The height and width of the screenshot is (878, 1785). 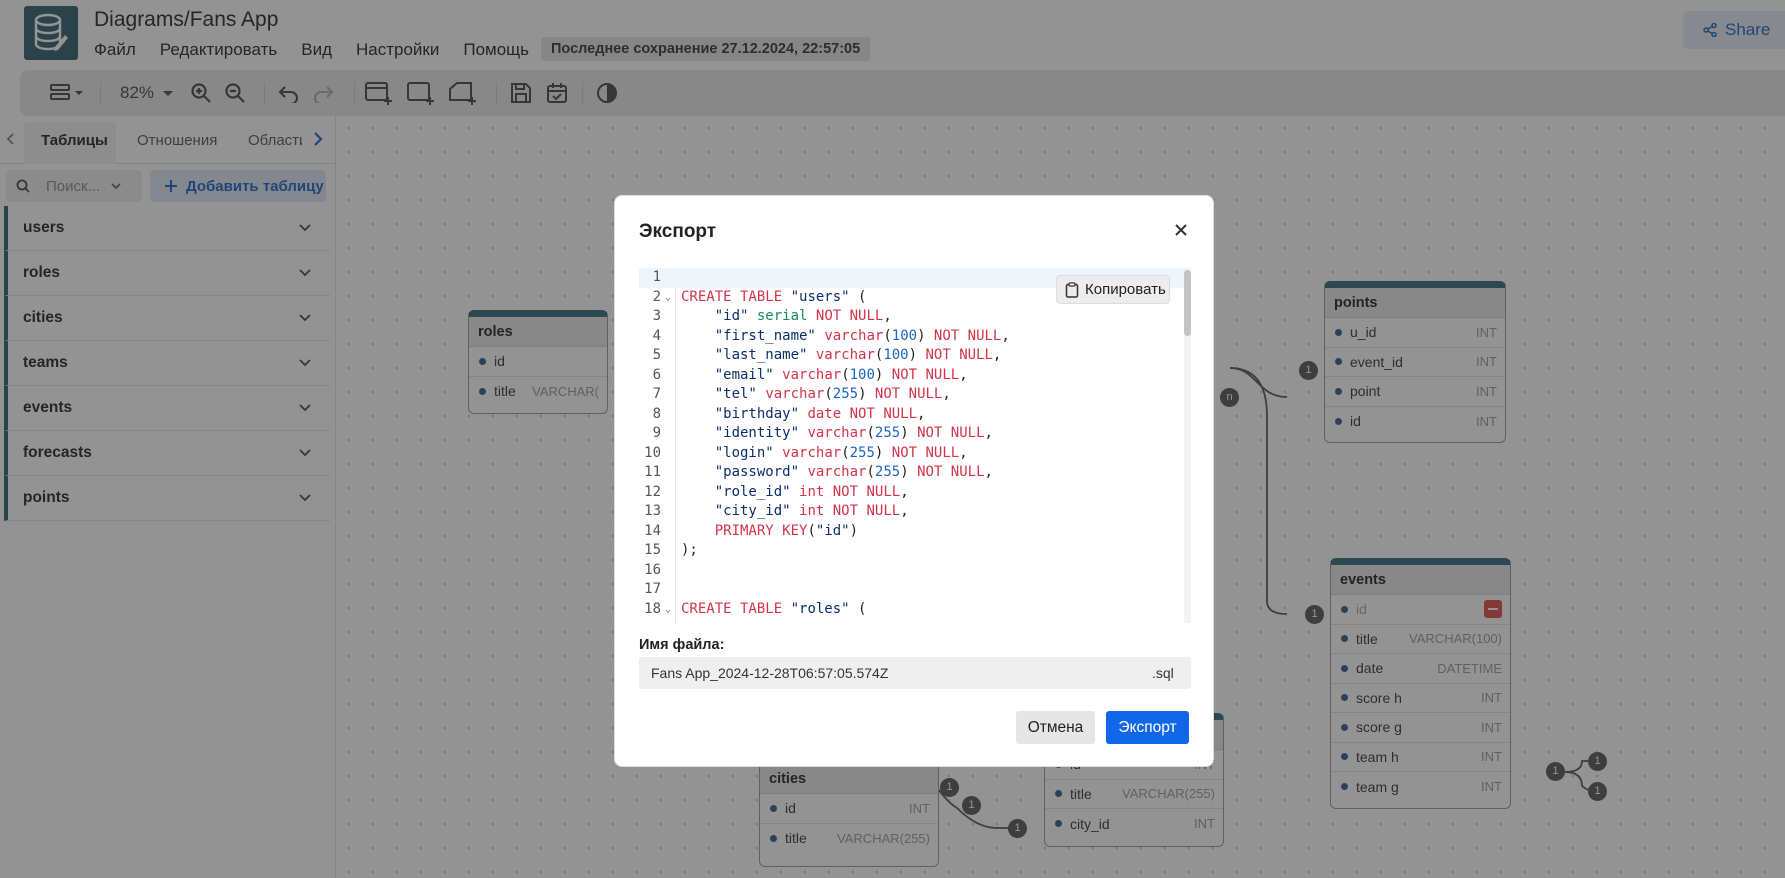 What do you see at coordinates (822, 433) in the screenshot?
I see `code-line: 9 "identity" varchar(255) NOT NULL,` at bounding box center [822, 433].